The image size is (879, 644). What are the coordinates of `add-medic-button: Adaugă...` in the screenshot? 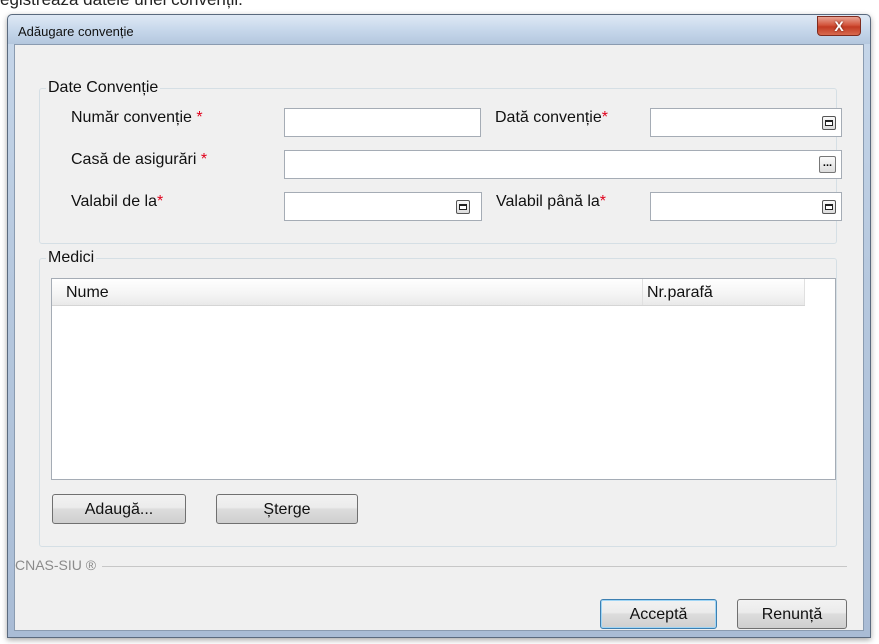 It's located at (119, 509).